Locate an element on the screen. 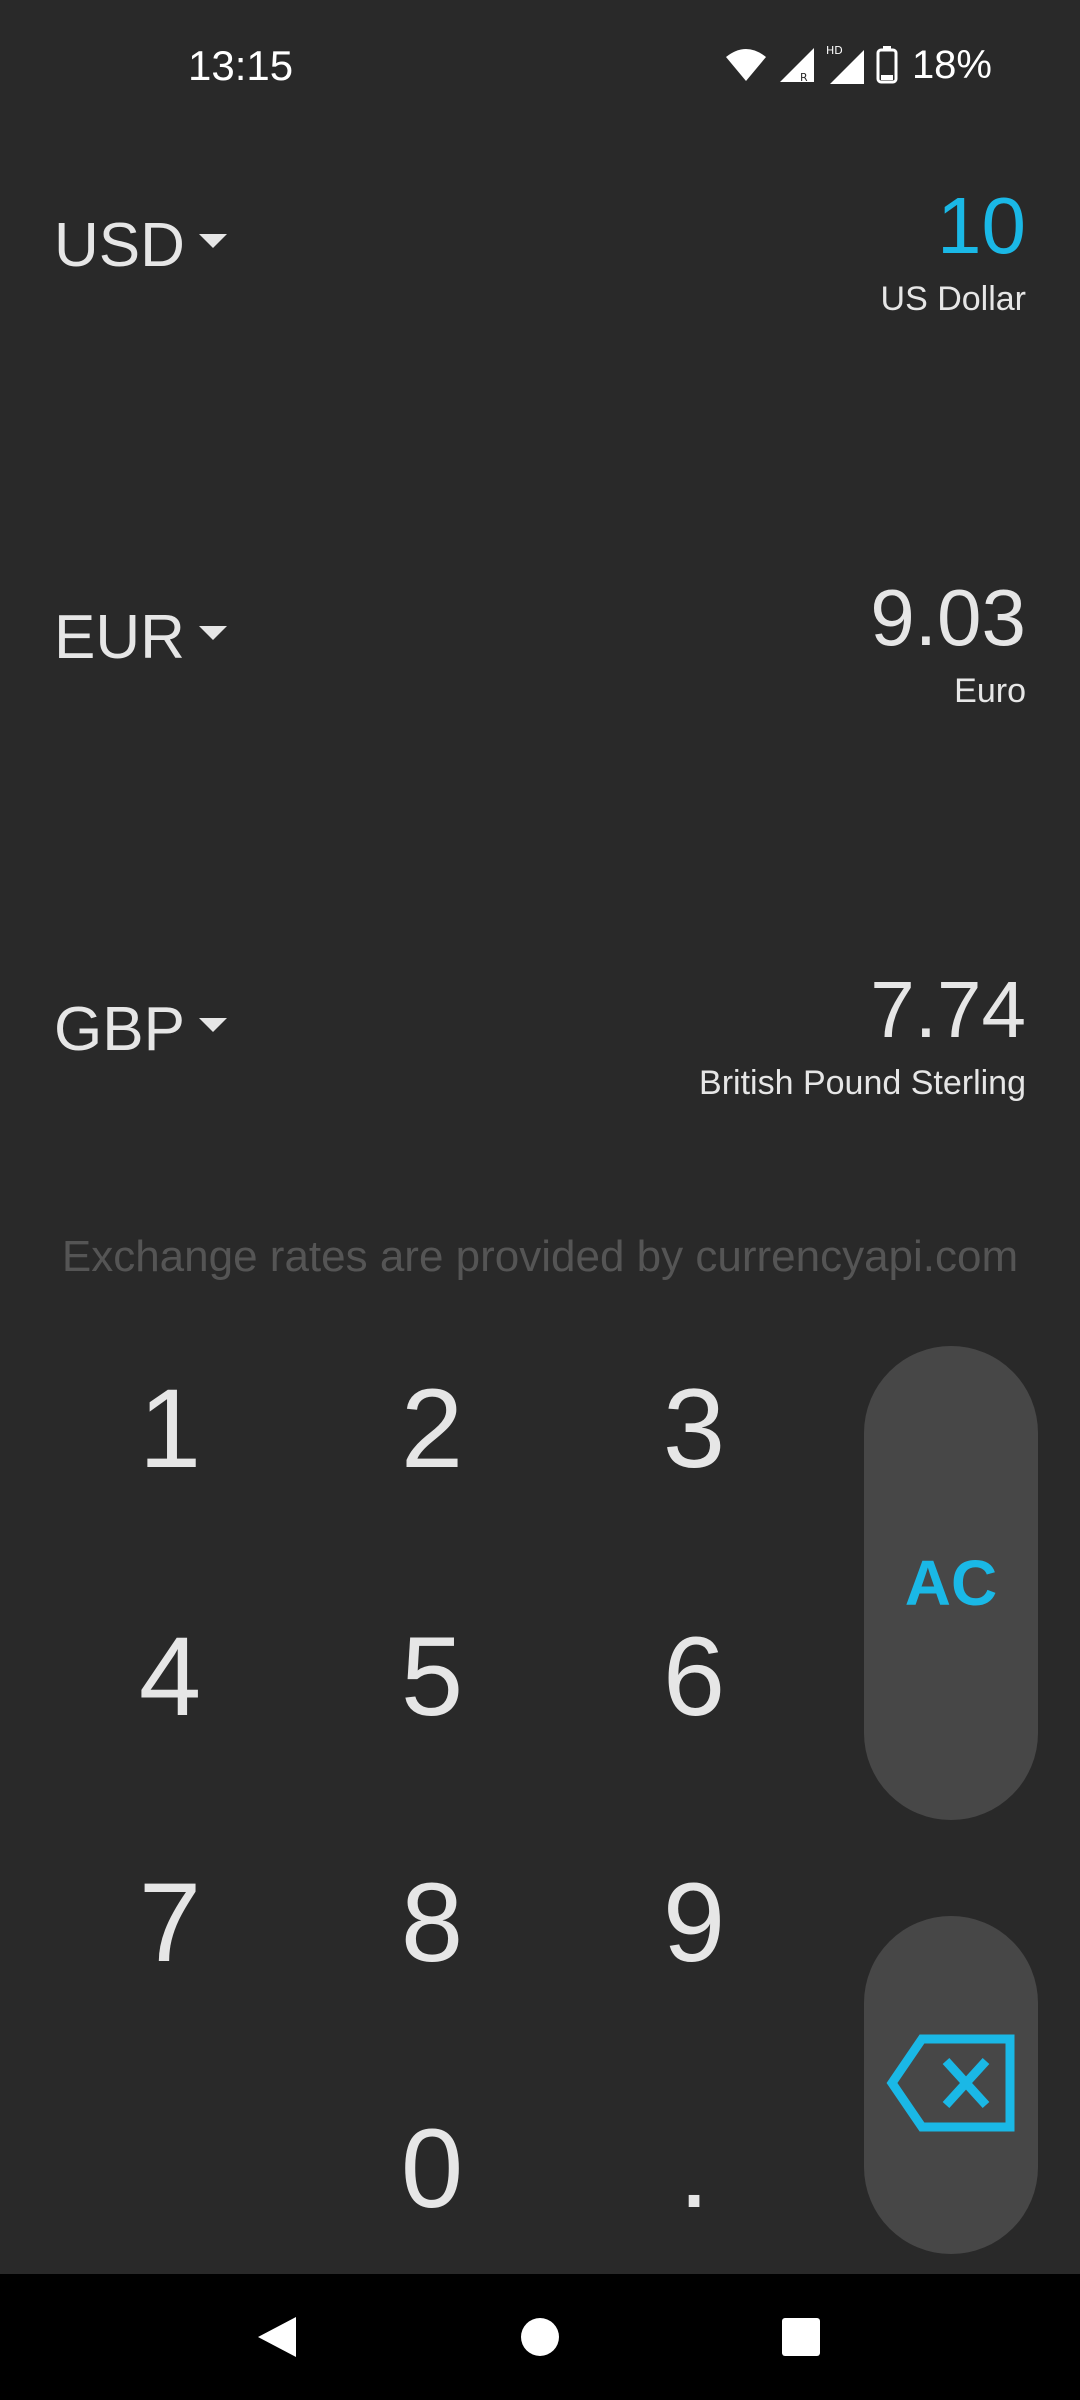  back-icon is located at coordinates (277, 2337).